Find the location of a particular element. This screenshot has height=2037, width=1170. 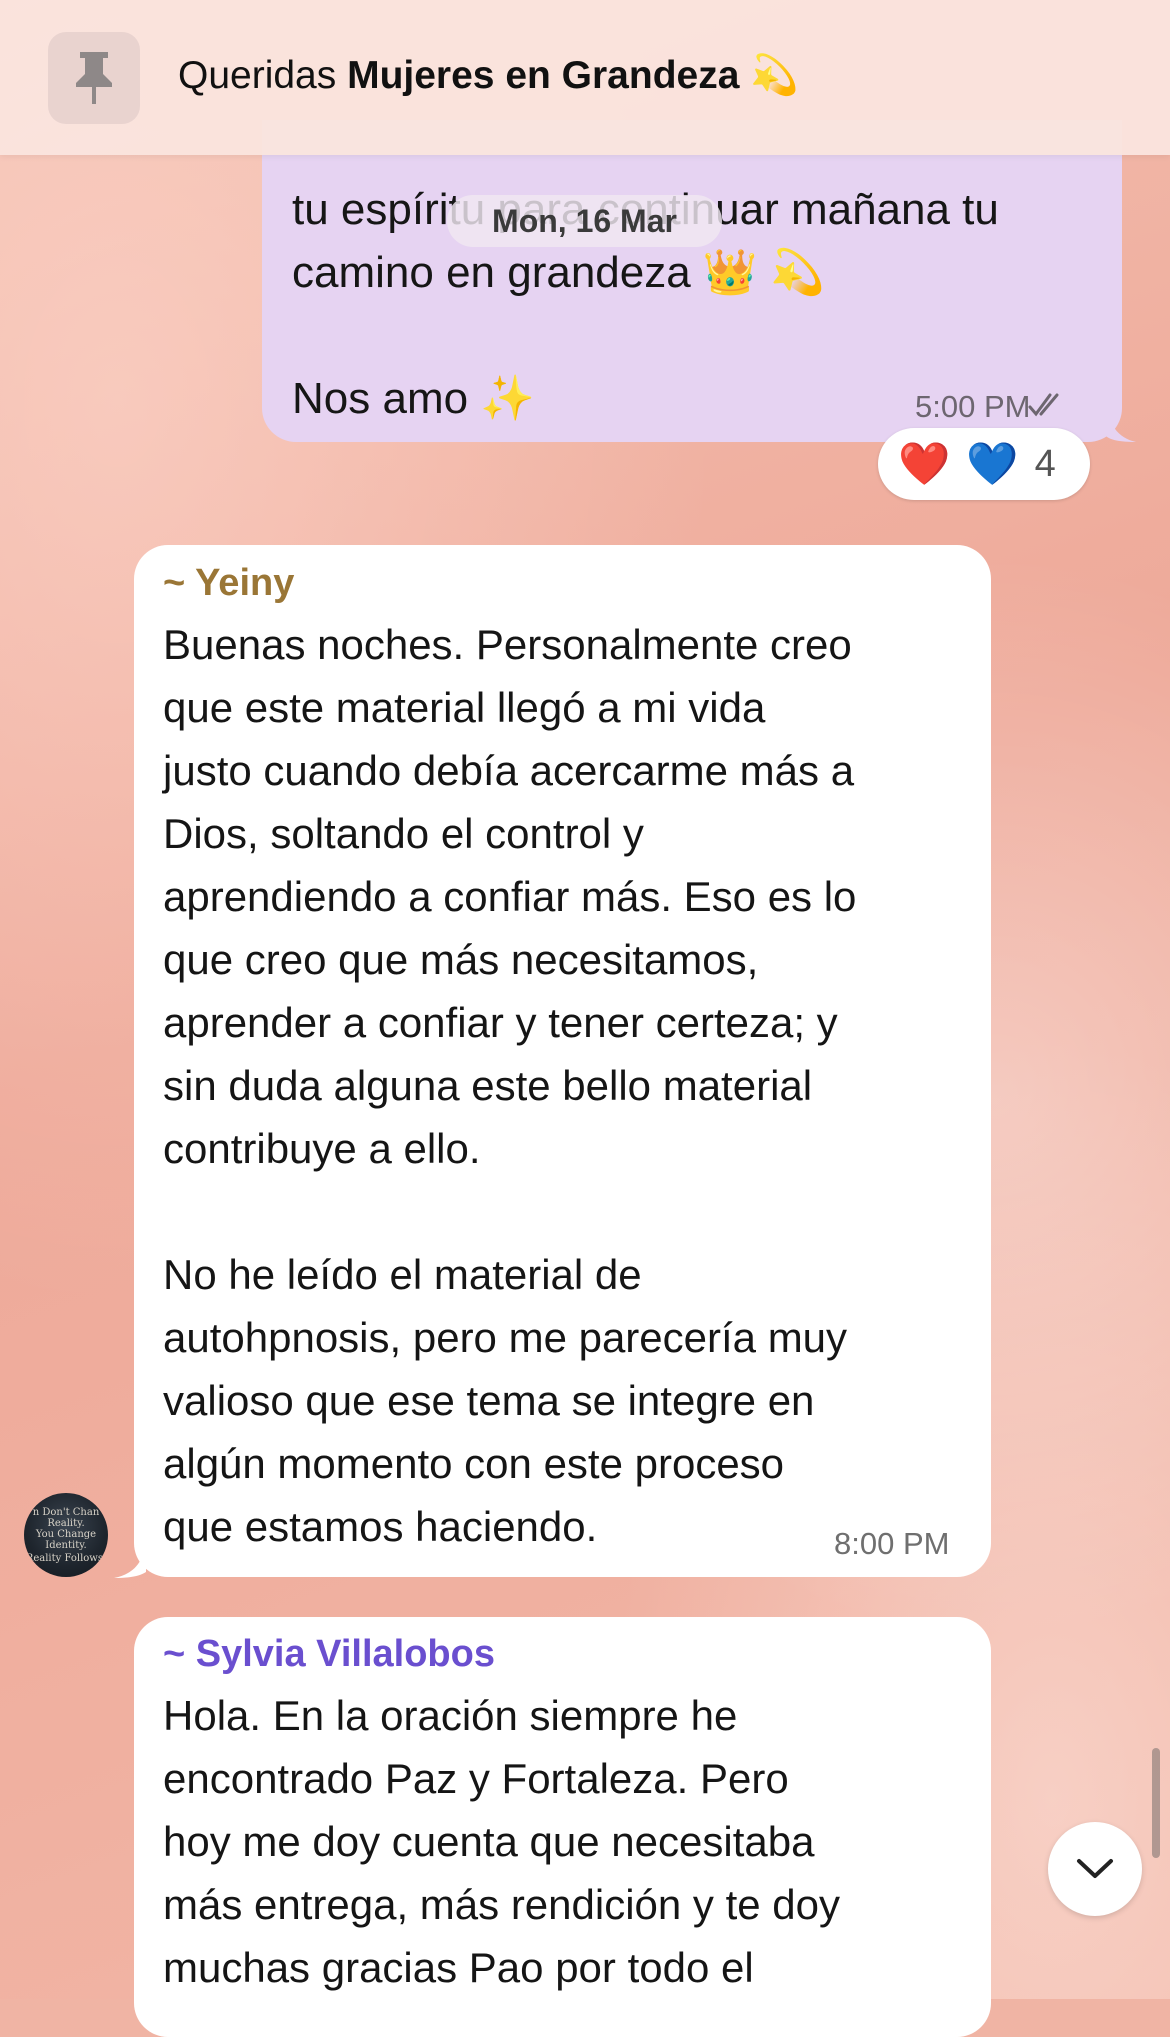

message-timestamp: 8:00 PM is located at coordinates (892, 1543).